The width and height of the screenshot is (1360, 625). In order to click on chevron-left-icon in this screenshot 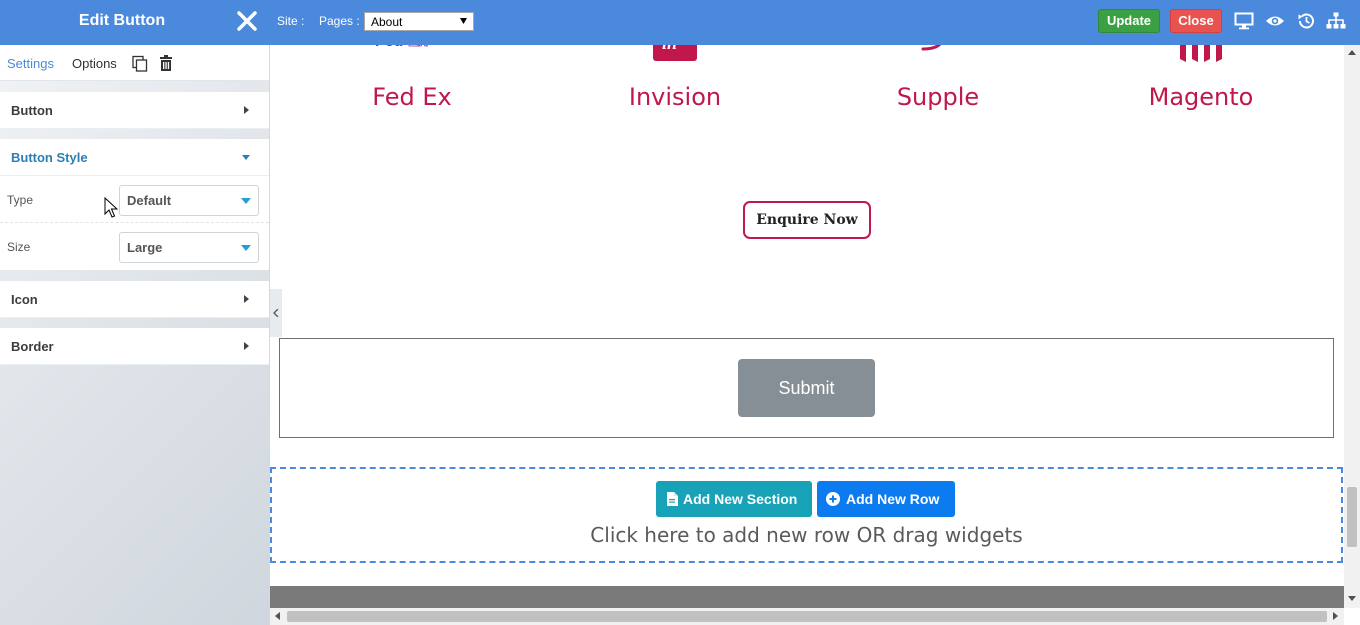, I will do `click(276, 313)`.